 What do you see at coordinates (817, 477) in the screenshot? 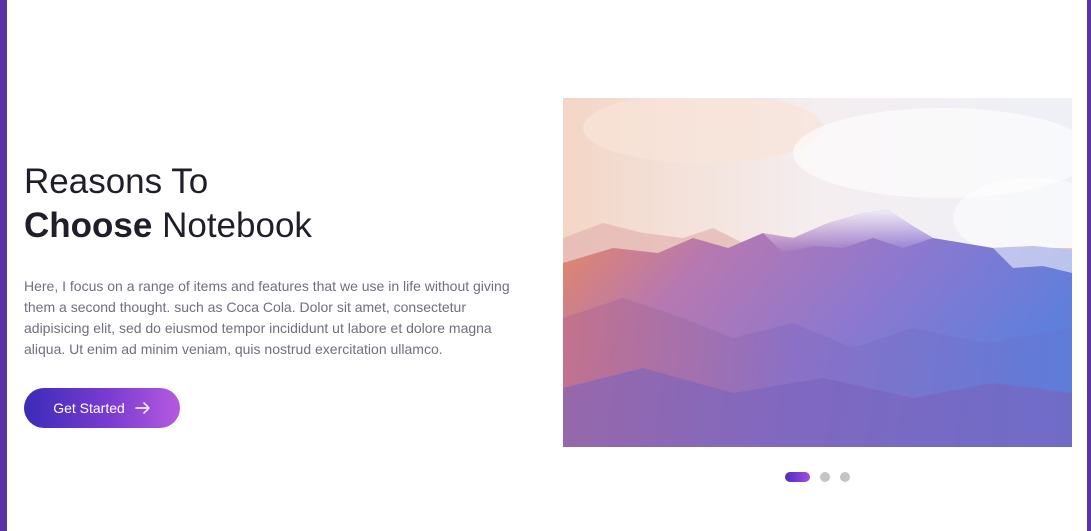
I see `slider-pagination` at bounding box center [817, 477].